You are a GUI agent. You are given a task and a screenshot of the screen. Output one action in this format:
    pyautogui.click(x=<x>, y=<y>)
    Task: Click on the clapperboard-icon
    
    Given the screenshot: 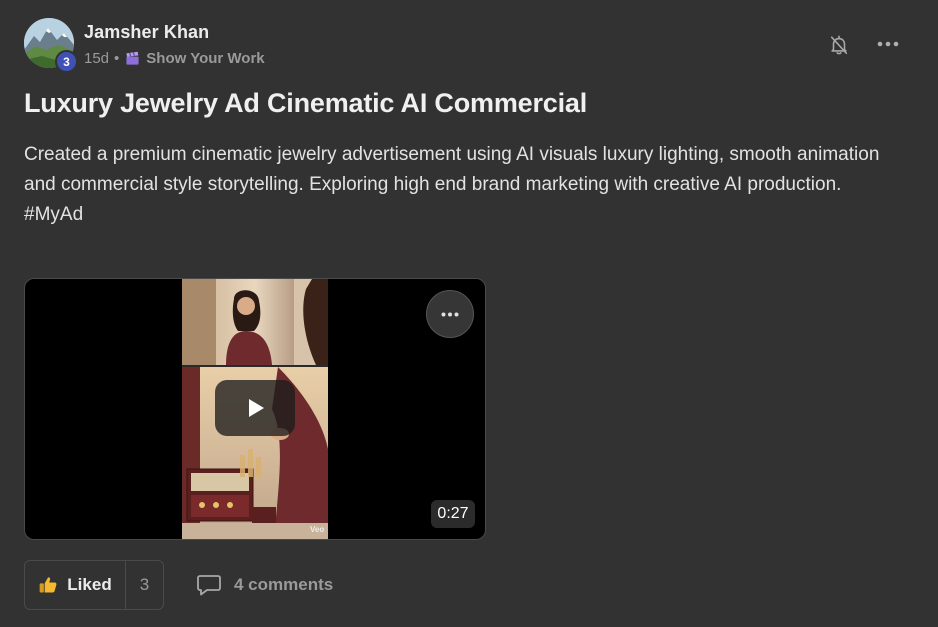 What is the action you would take?
    pyautogui.click(x=132, y=58)
    